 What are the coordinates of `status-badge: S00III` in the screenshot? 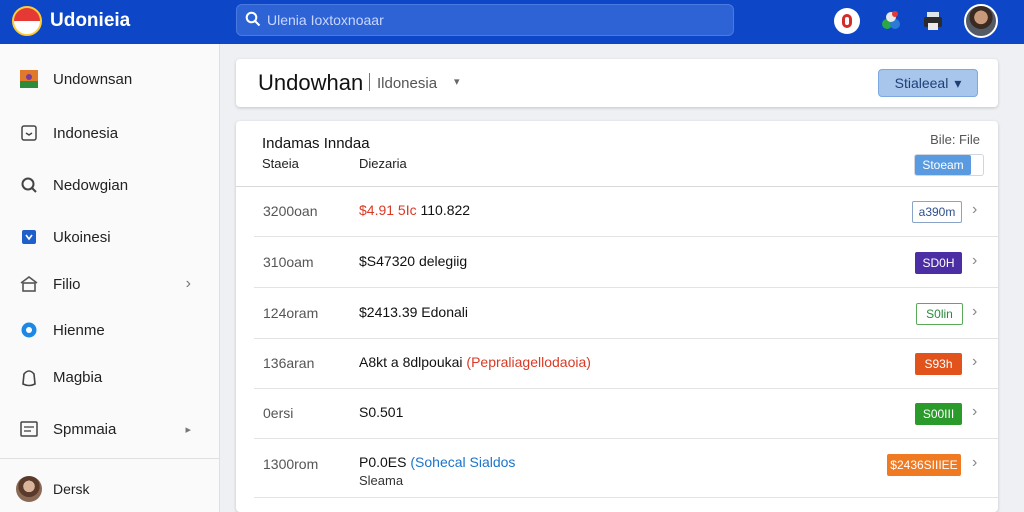 It's located at (938, 414).